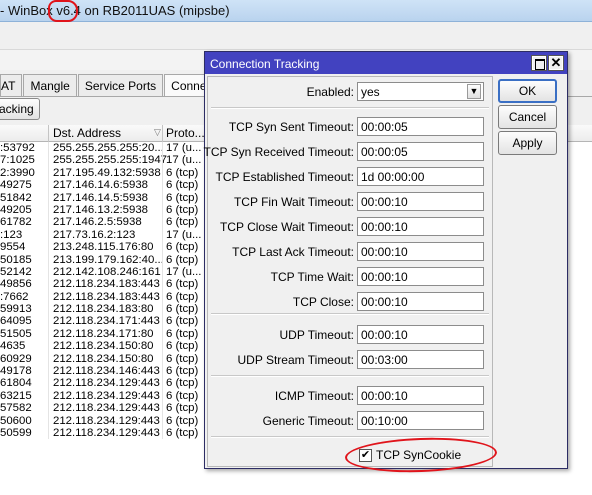  What do you see at coordinates (527, 91) in the screenshot?
I see `ok-button: OK` at bounding box center [527, 91].